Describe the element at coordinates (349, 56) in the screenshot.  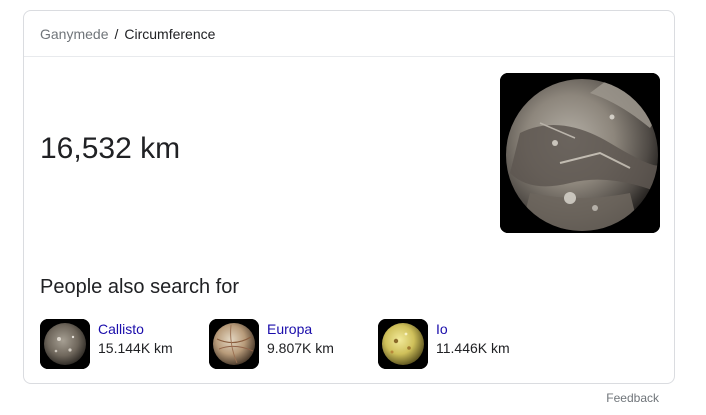
I see `divider` at that location.